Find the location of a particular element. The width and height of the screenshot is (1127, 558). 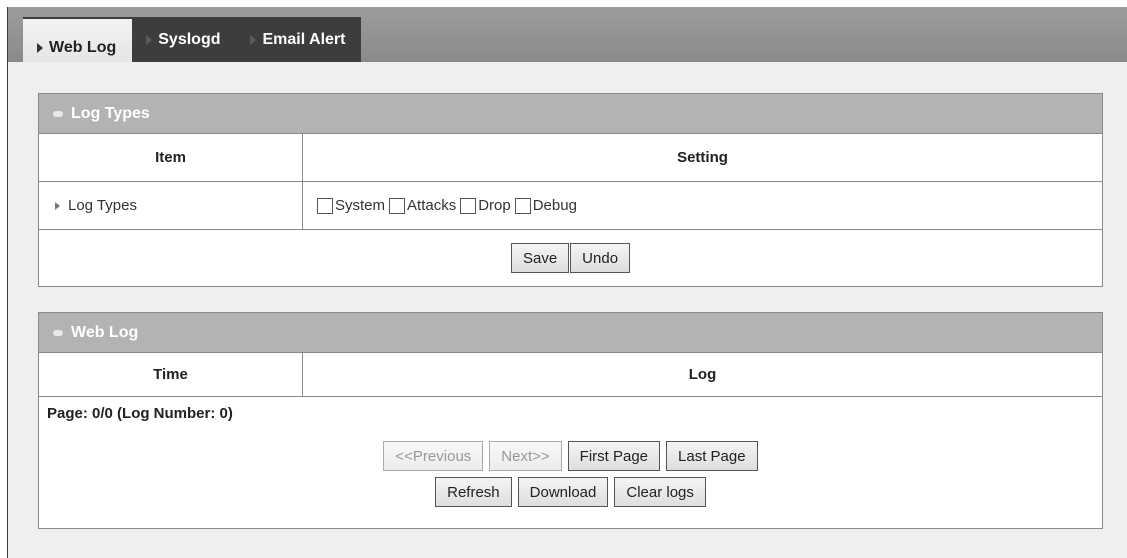

panel-title: Log Types is located at coordinates (110, 113).